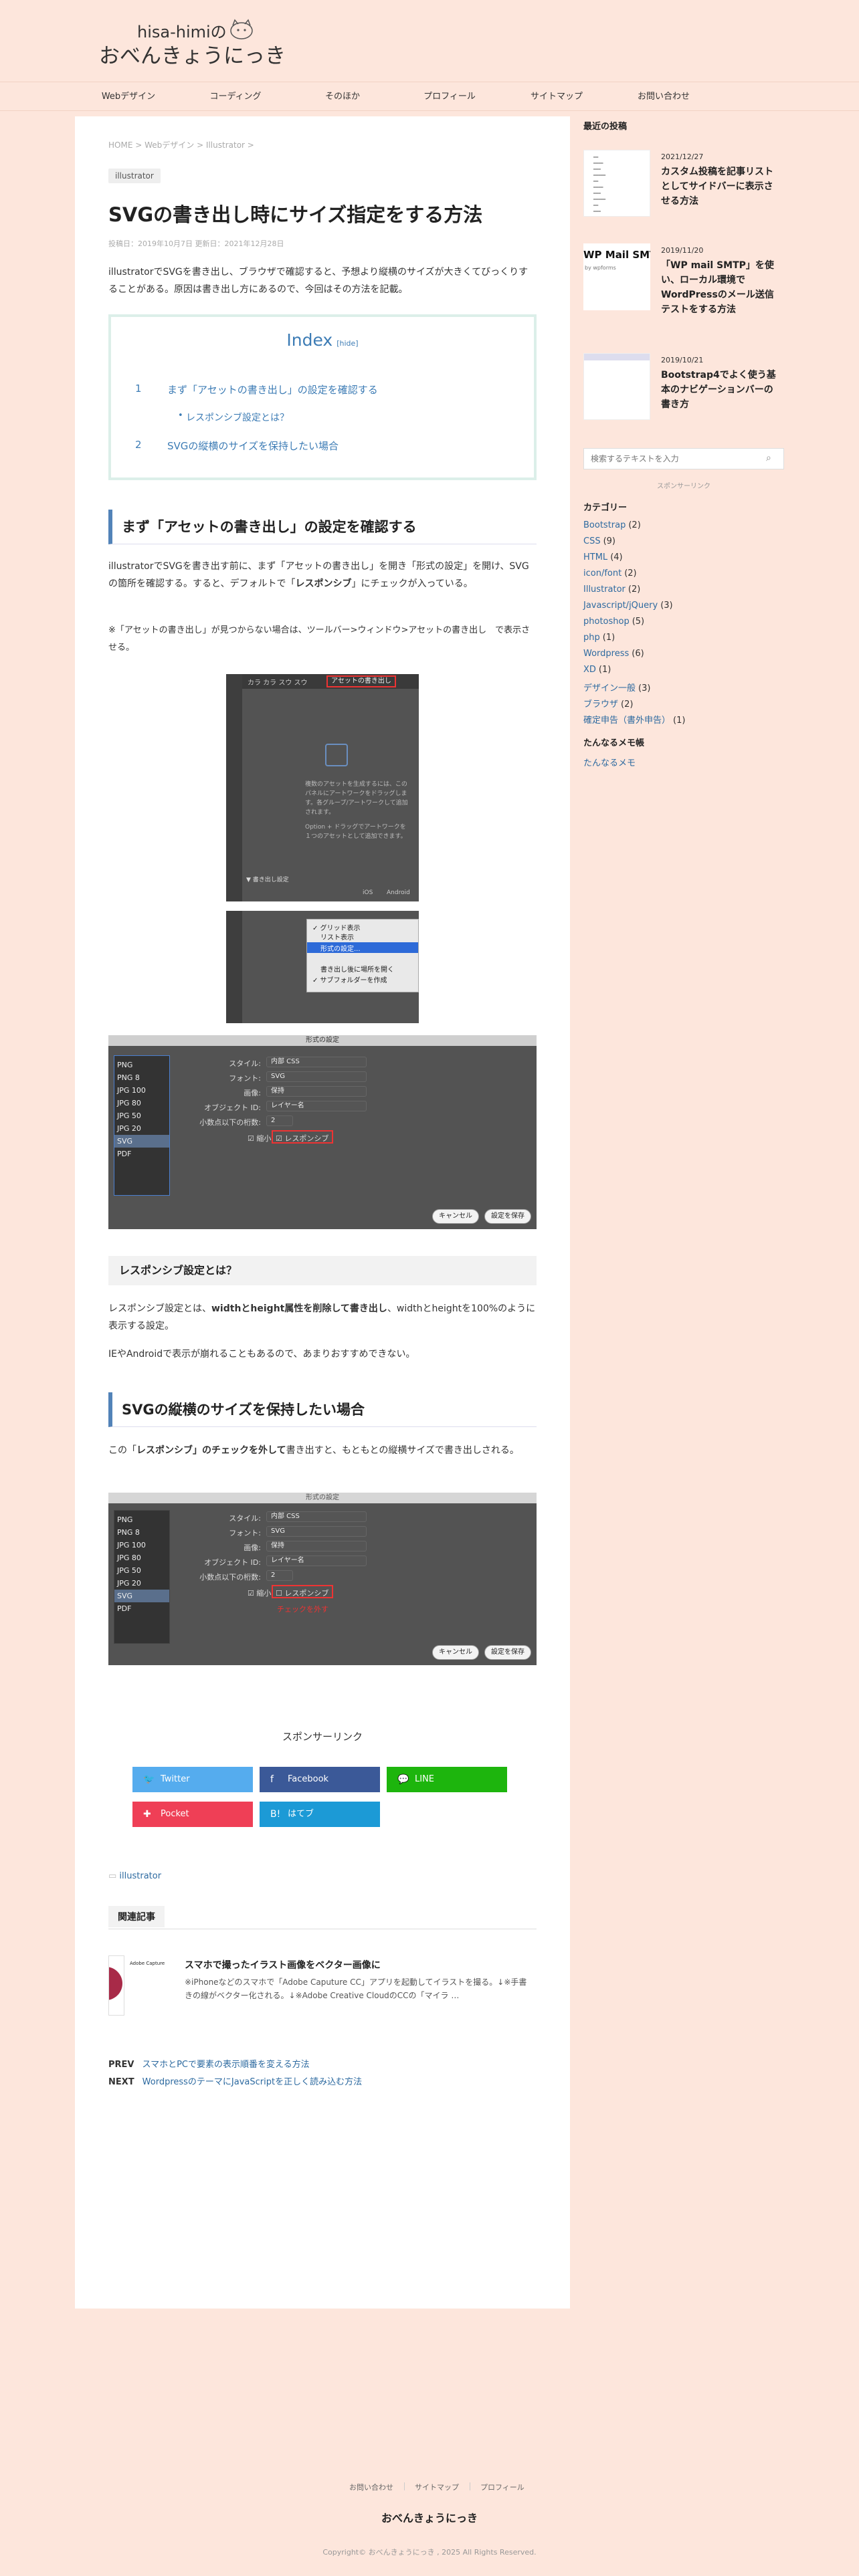  Describe the element at coordinates (671, 459) in the screenshot. I see `search-input` at that location.